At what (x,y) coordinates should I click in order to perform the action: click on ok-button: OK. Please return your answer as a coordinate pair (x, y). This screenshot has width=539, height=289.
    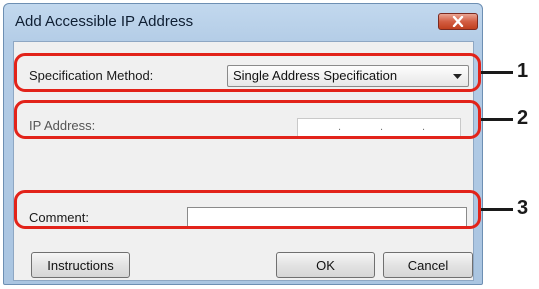
    Looking at the image, I should click on (325, 265).